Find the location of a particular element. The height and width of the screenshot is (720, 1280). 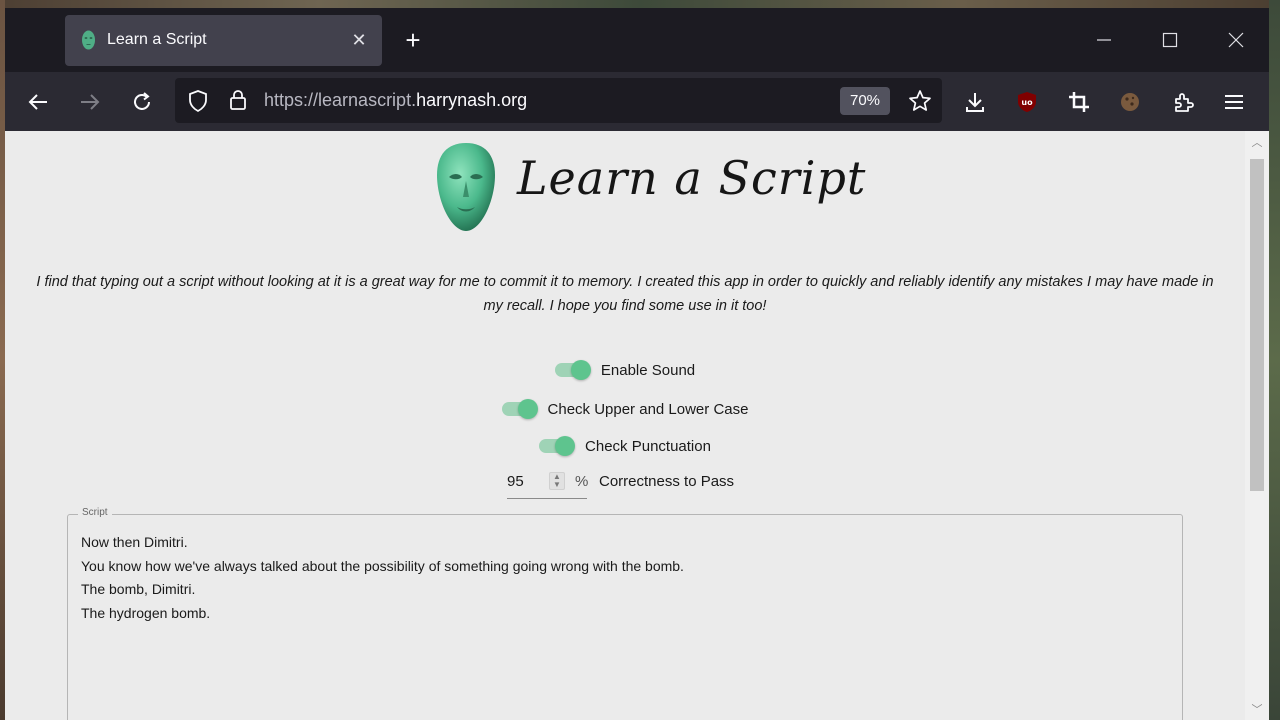

scroll-down-icon: ﹀ is located at coordinates (1257, 710).